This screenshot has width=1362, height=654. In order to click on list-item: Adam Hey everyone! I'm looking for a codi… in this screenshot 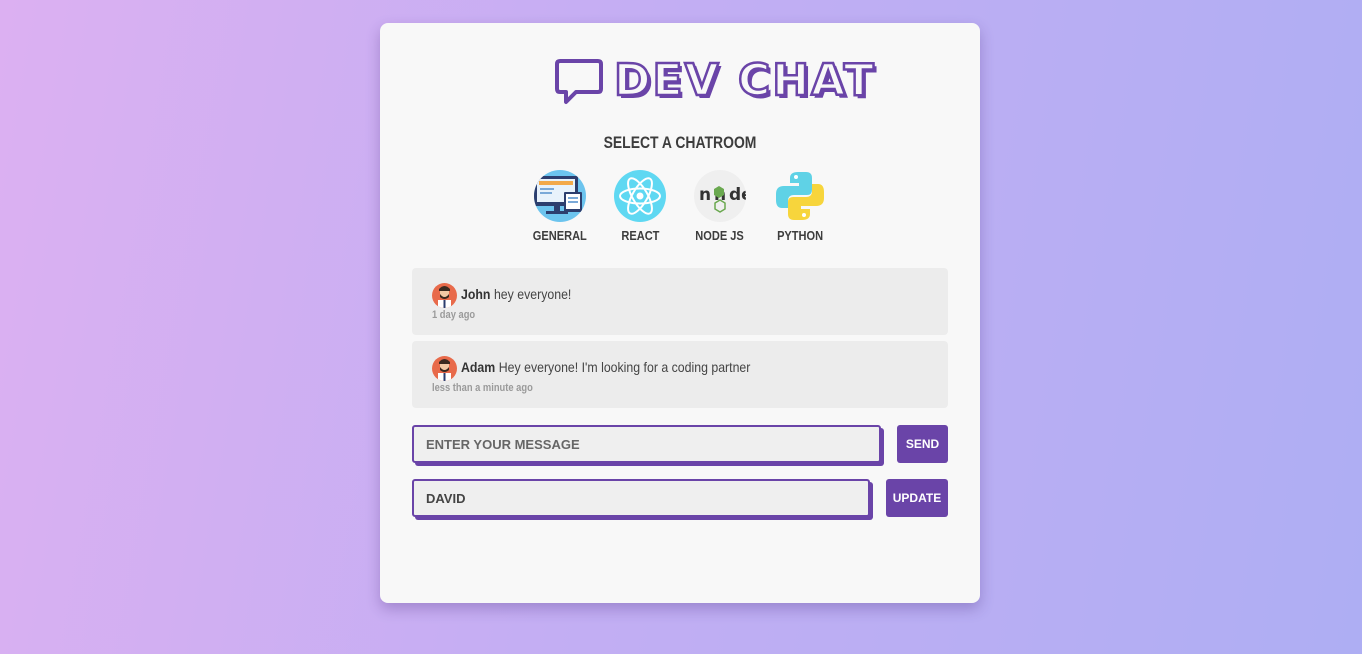, I will do `click(680, 374)`.